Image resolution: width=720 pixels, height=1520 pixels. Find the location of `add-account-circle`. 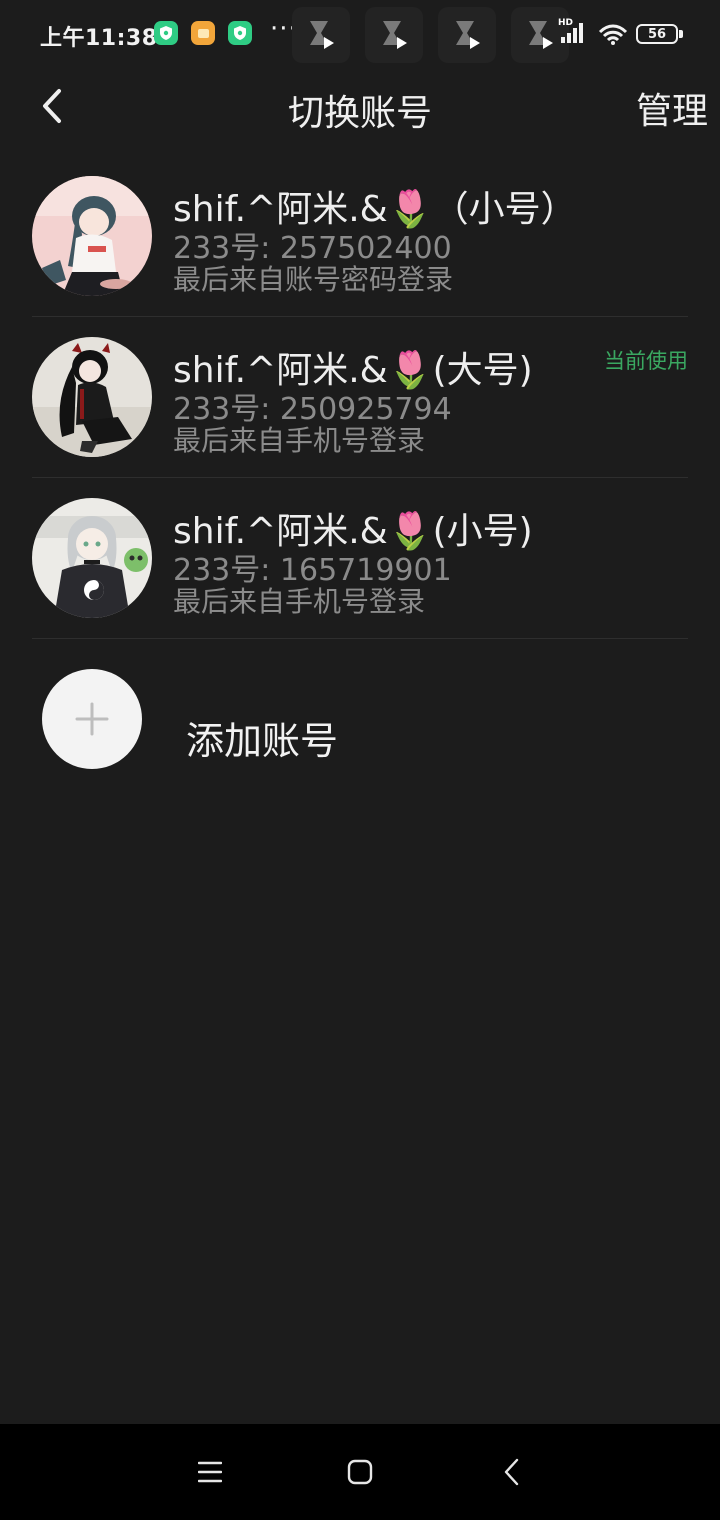

add-account-circle is located at coordinates (92, 719).